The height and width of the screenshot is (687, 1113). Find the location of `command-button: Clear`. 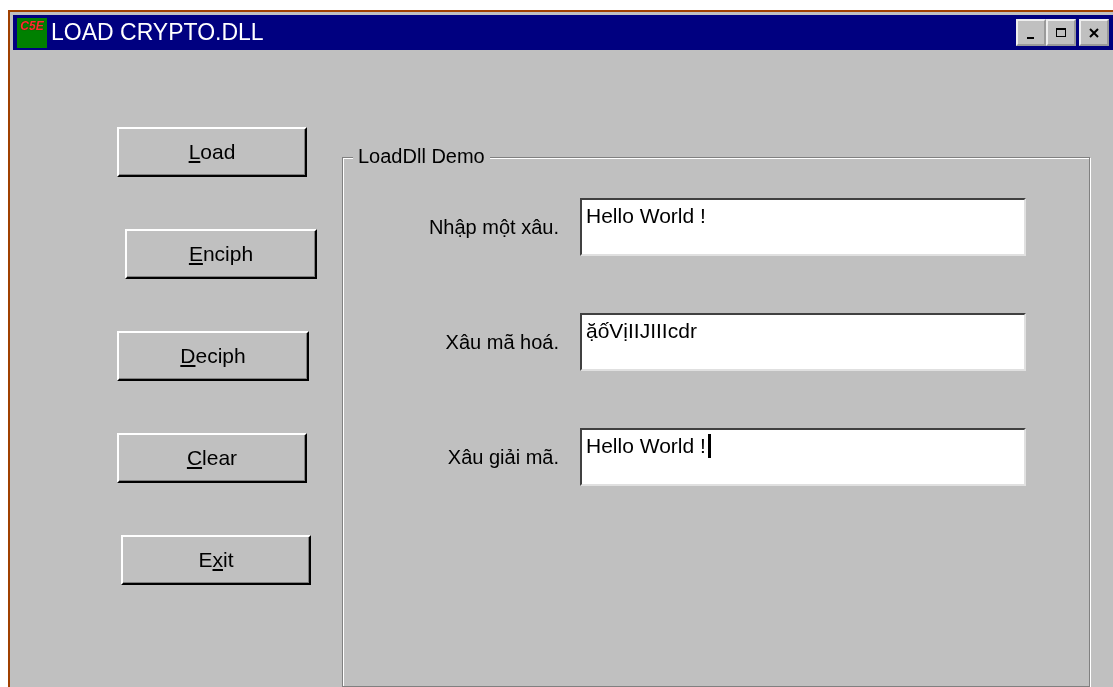

command-button: Clear is located at coordinates (212, 458).